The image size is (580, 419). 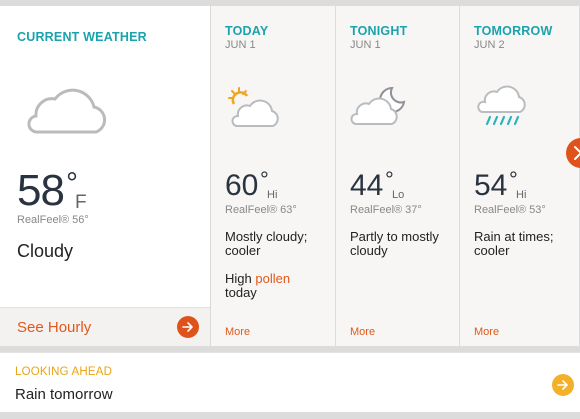 I want to click on forecast-realfeel: RealFeel® 63°, so click(x=261, y=210).